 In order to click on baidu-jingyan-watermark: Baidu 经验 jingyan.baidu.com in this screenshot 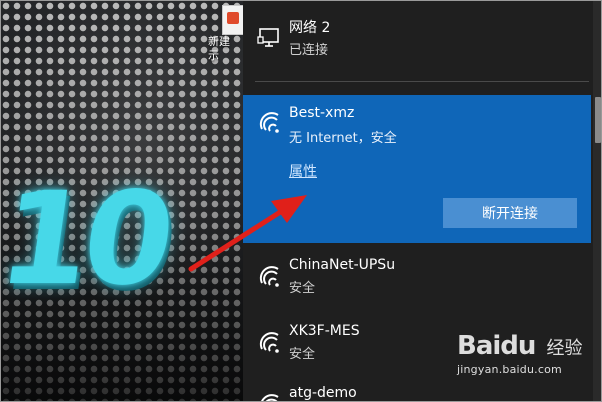, I will do `click(527, 353)`.